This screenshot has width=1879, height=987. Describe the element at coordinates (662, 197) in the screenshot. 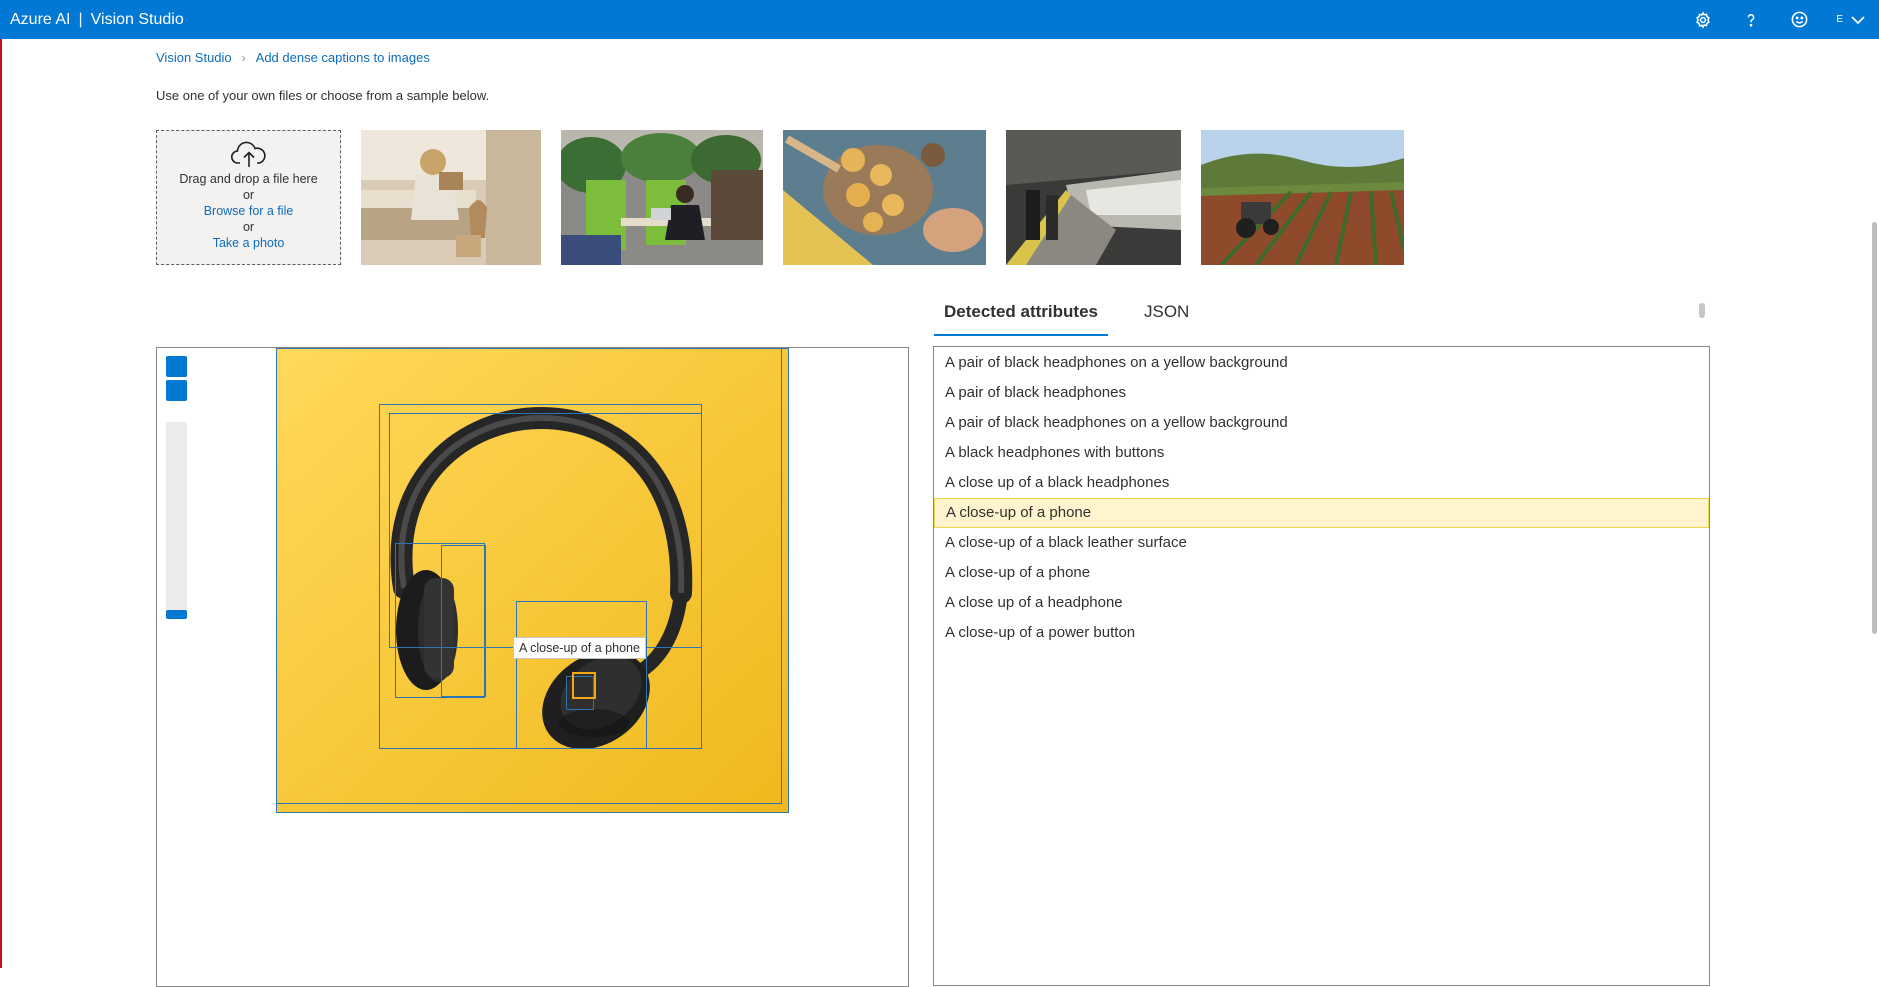

I see `sample-image-office-worker` at that location.